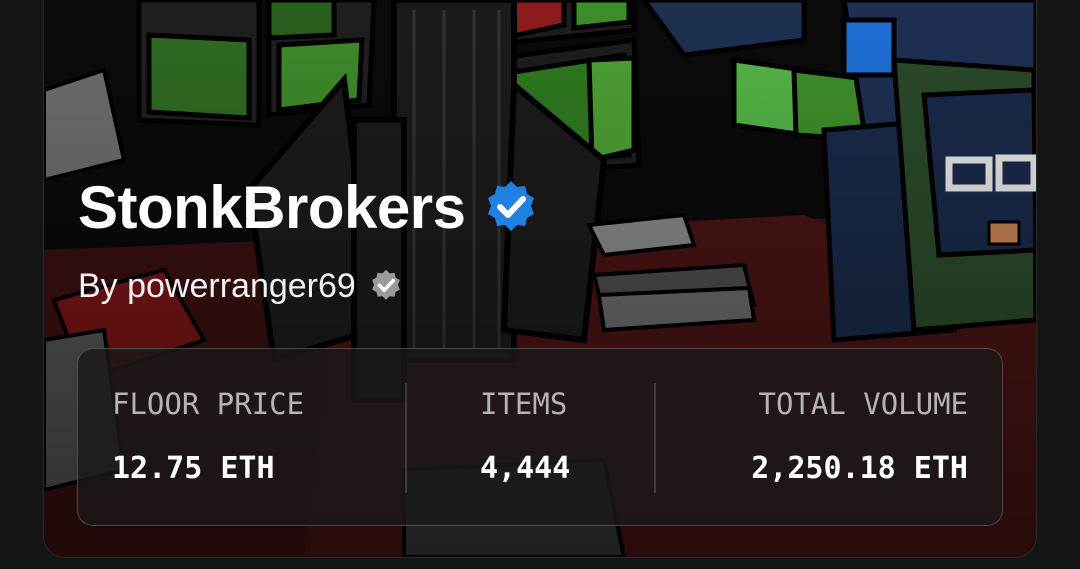  What do you see at coordinates (818, 437) in the screenshot?
I see `stat-total-volume: TOTAL VOLUME 2,250.18 ETH` at bounding box center [818, 437].